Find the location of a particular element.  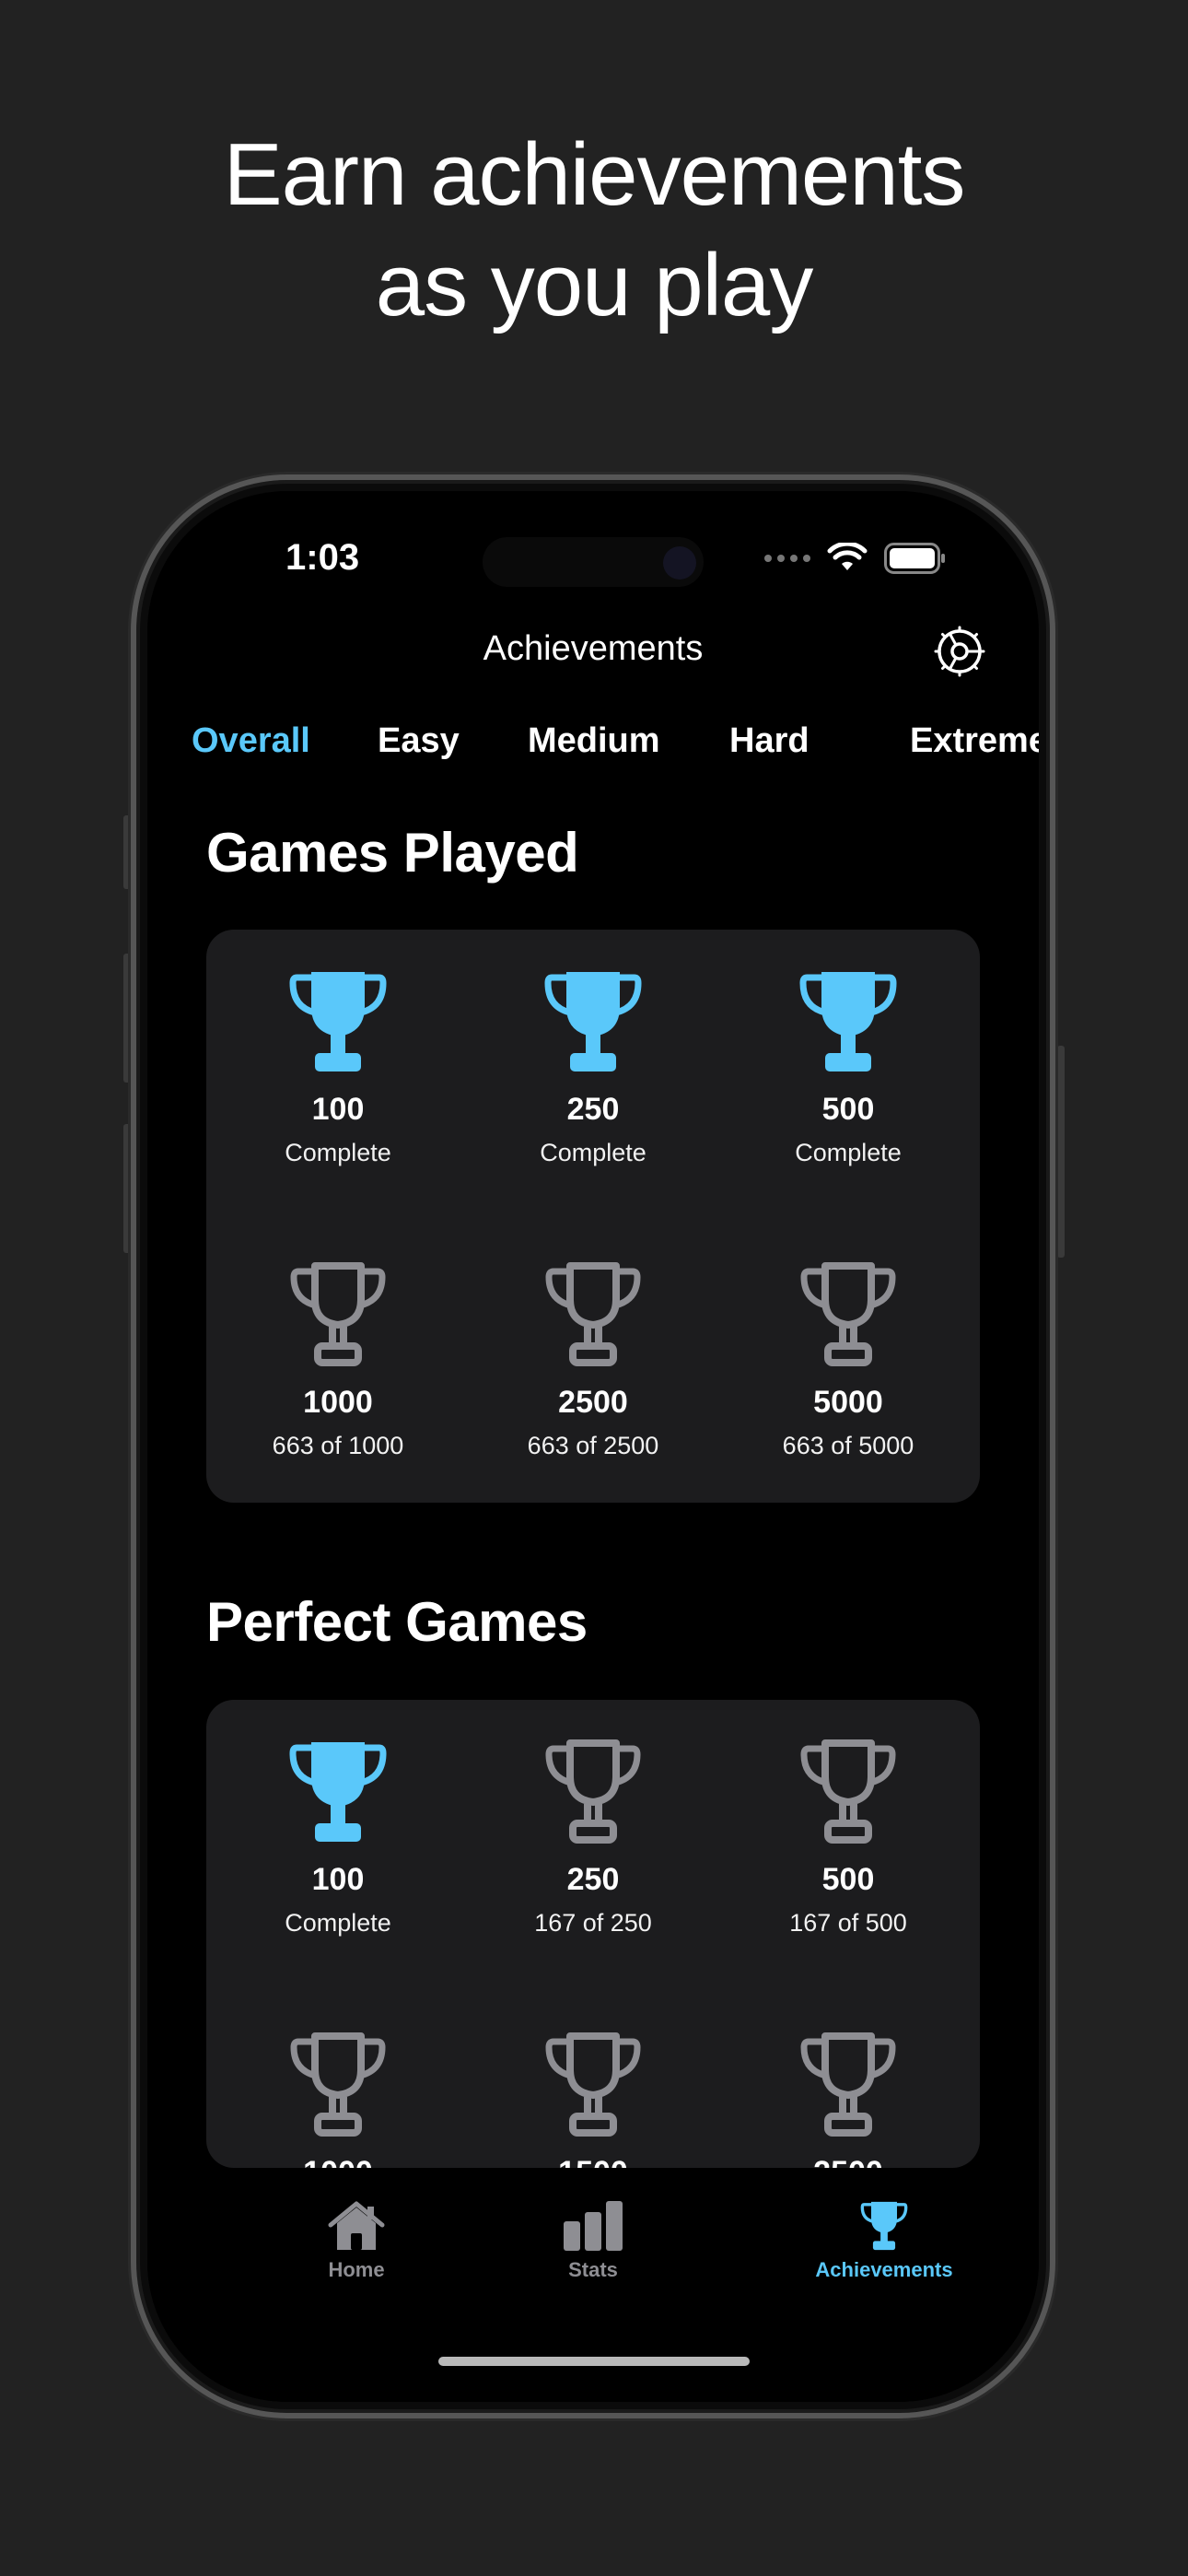

tab-bar-stats: Stats is located at coordinates (593, 2240).